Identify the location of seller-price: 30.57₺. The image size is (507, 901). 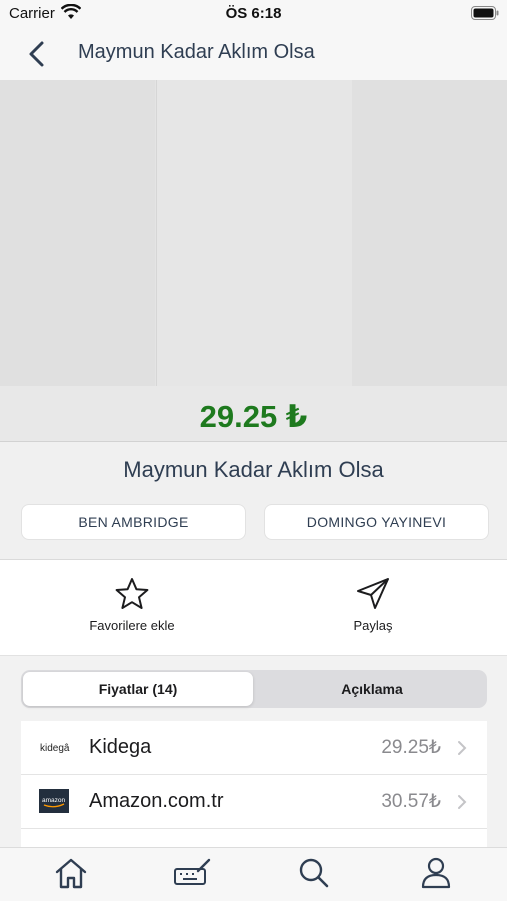
(411, 801).